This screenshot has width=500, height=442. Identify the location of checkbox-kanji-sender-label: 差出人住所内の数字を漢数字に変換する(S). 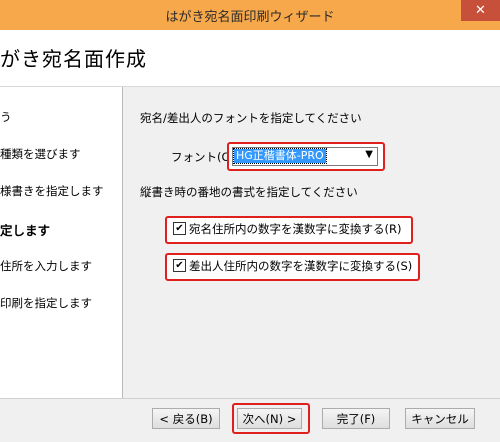
(300, 266).